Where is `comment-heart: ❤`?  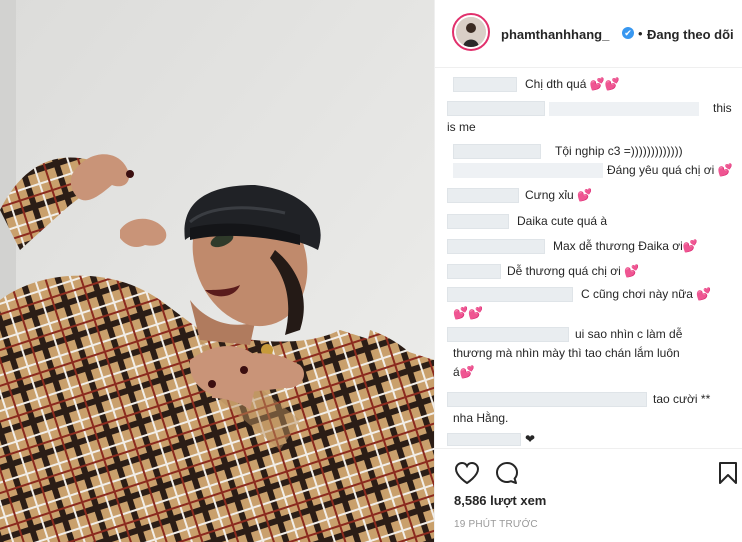 comment-heart: ❤ is located at coordinates (530, 439).